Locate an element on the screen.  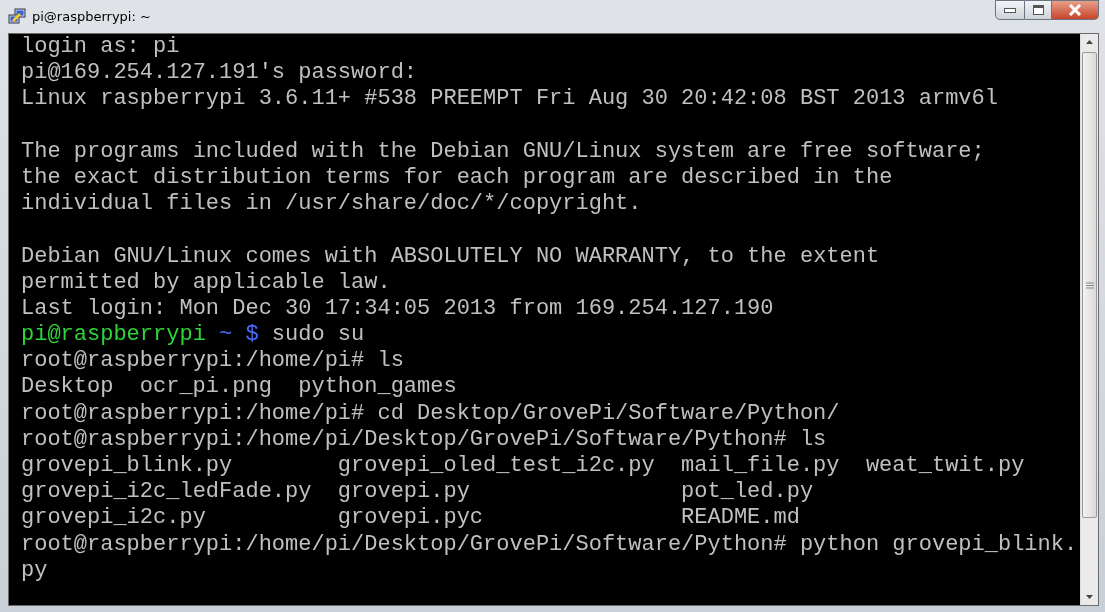
file-name: grovepi_i2c_ledFade.py is located at coordinates (166, 492).